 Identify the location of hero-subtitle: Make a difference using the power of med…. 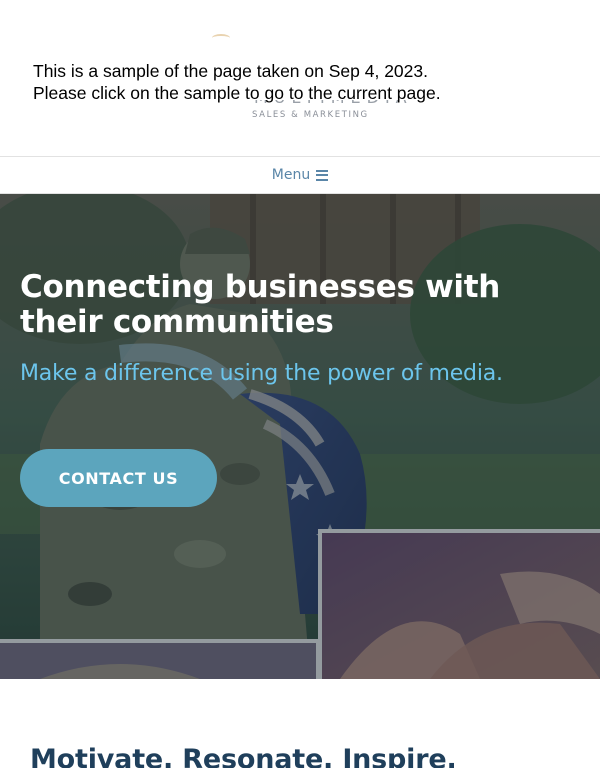
(261, 373).